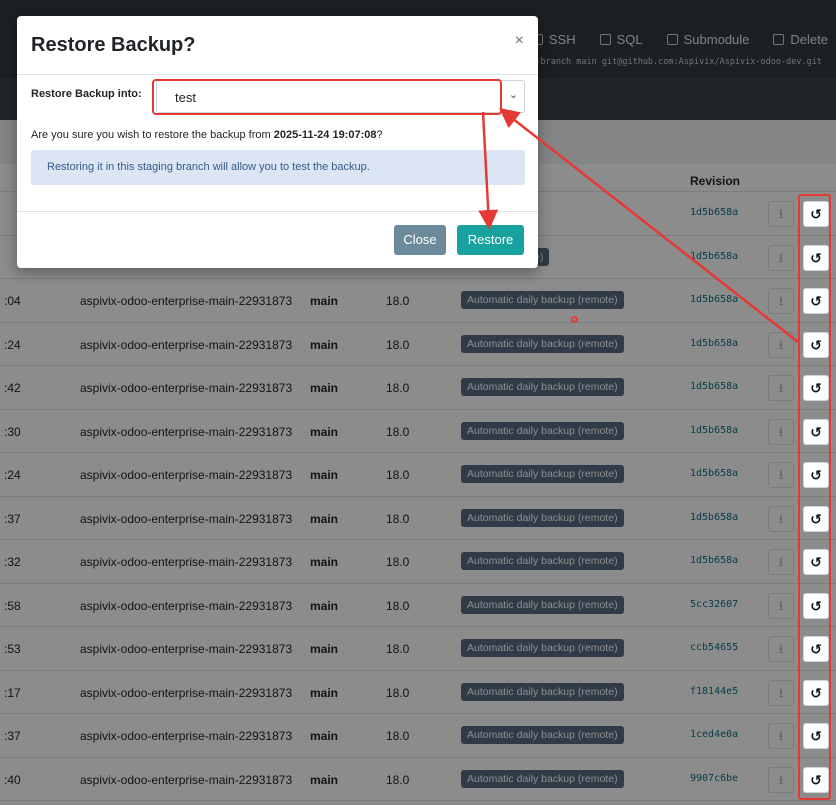 This screenshot has width=836, height=805. Describe the element at coordinates (488, 170) in the screenshot. I see `arrow-to-restore` at that location.